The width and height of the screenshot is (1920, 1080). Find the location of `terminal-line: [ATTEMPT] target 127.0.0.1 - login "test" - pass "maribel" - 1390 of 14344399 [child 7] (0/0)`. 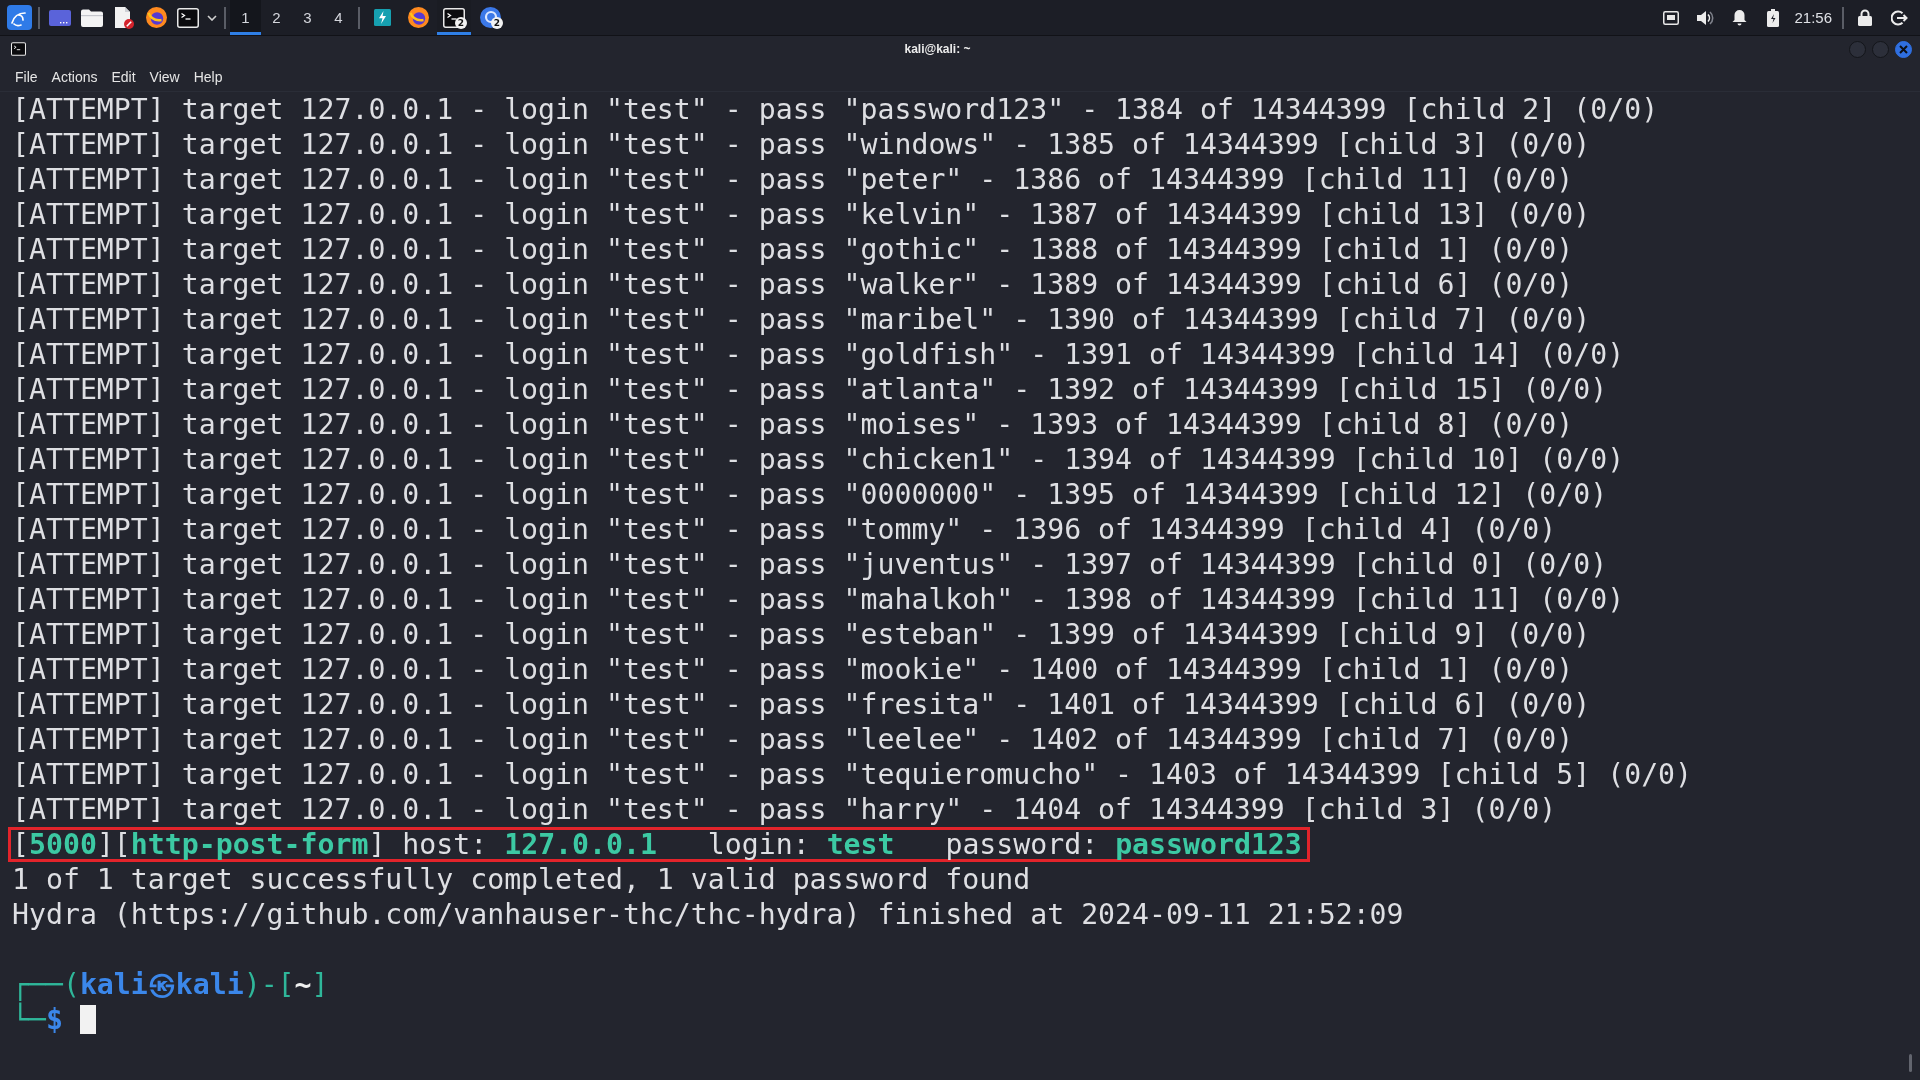

terminal-line: [ATTEMPT] target 127.0.0.1 - login "test" - pass "maribel" - 1390 of 14344399 [child 7] (0/0) is located at coordinates (801, 319).